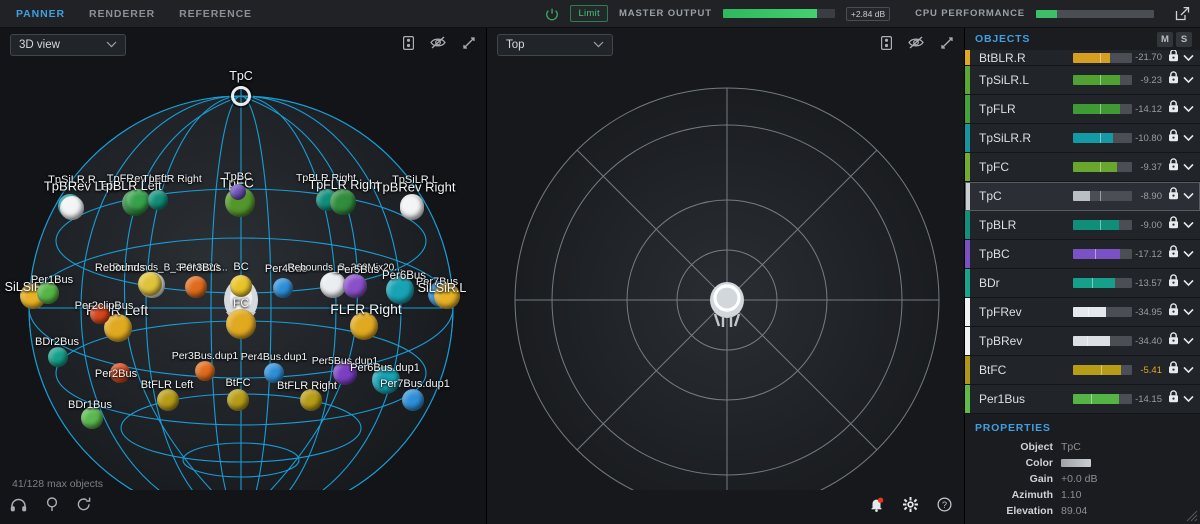  I want to click on object-row: TpFRev -34.95, so click(1082, 312).